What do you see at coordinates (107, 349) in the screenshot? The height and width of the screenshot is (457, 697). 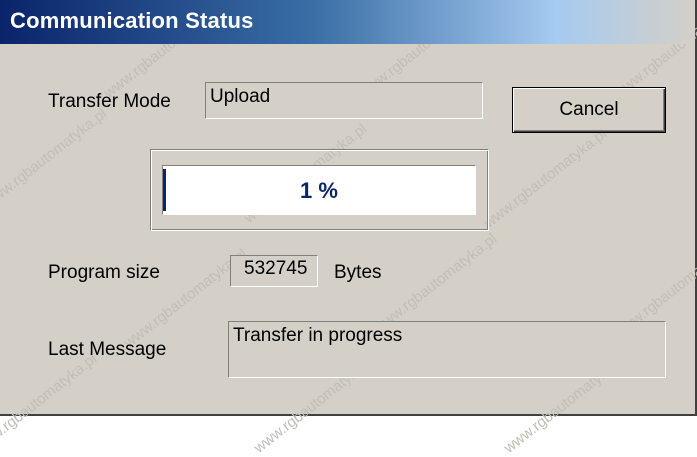 I see `last-message-label: Last Message` at bounding box center [107, 349].